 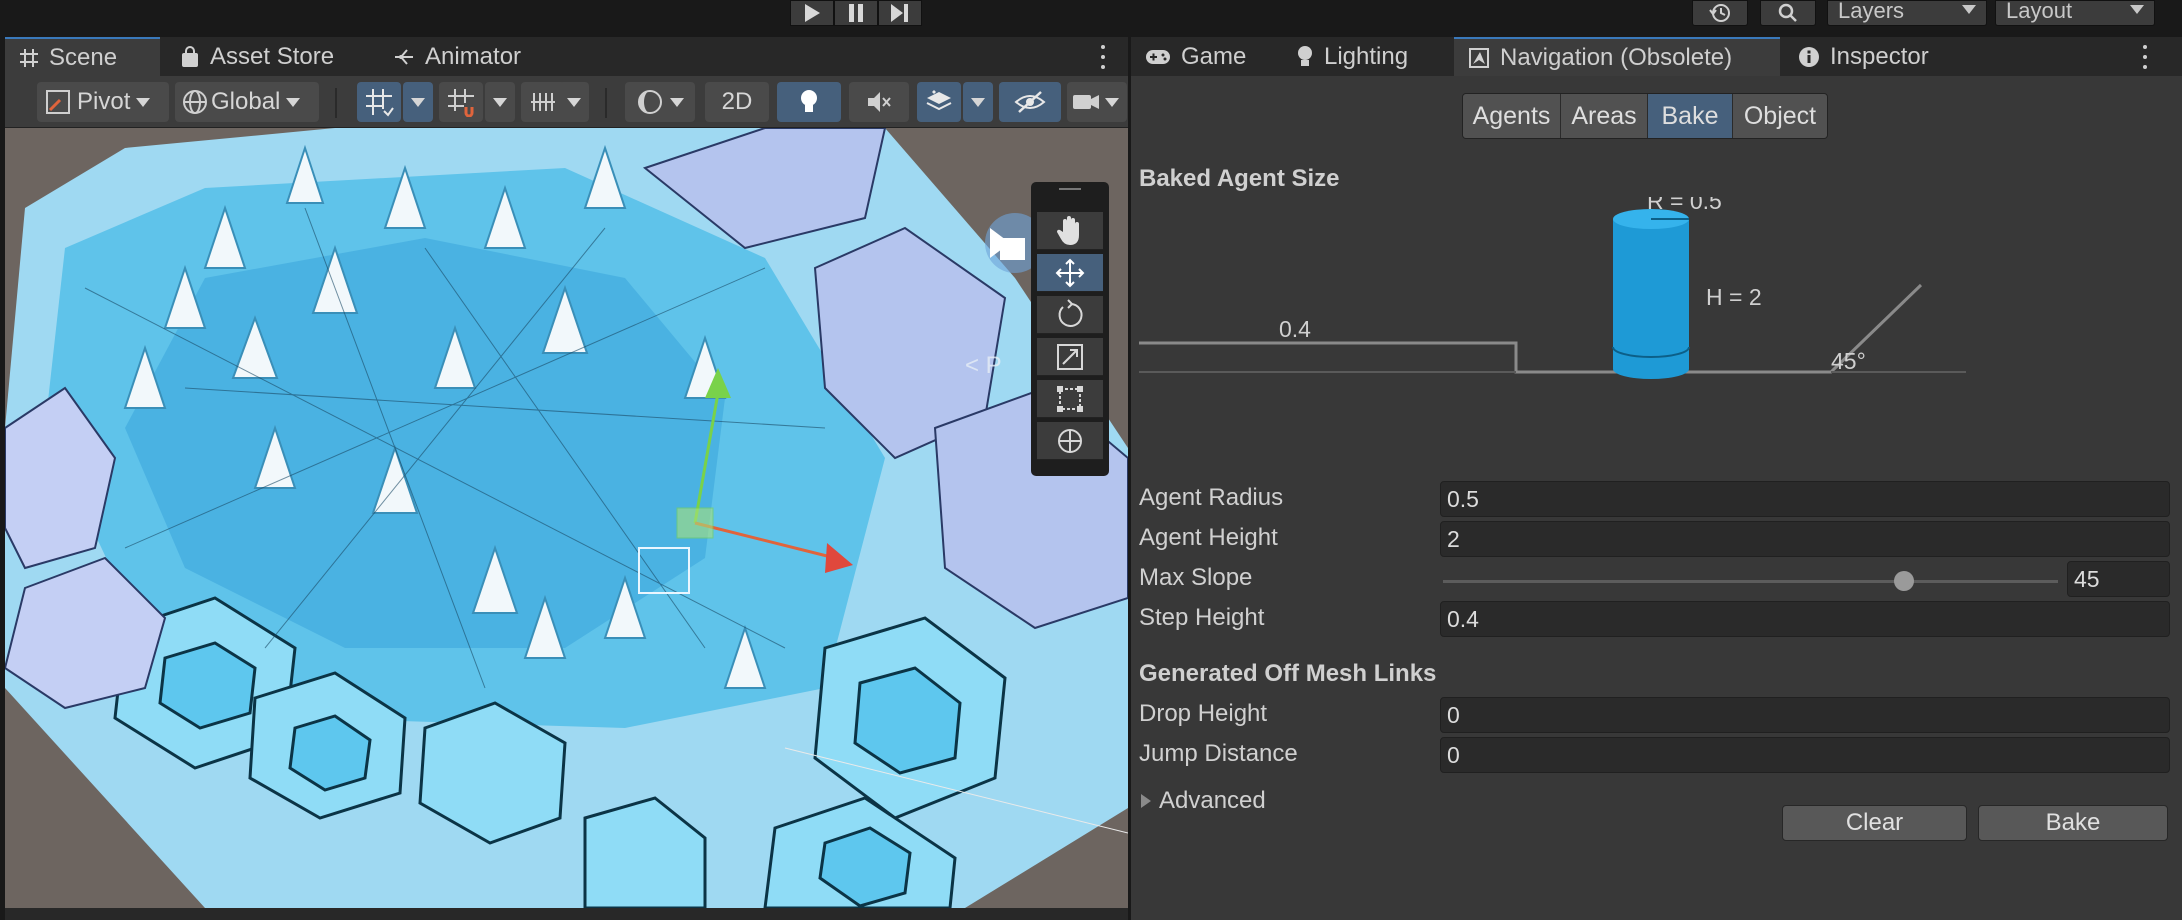 I want to click on tab-bake: Bake, so click(x=1690, y=116).